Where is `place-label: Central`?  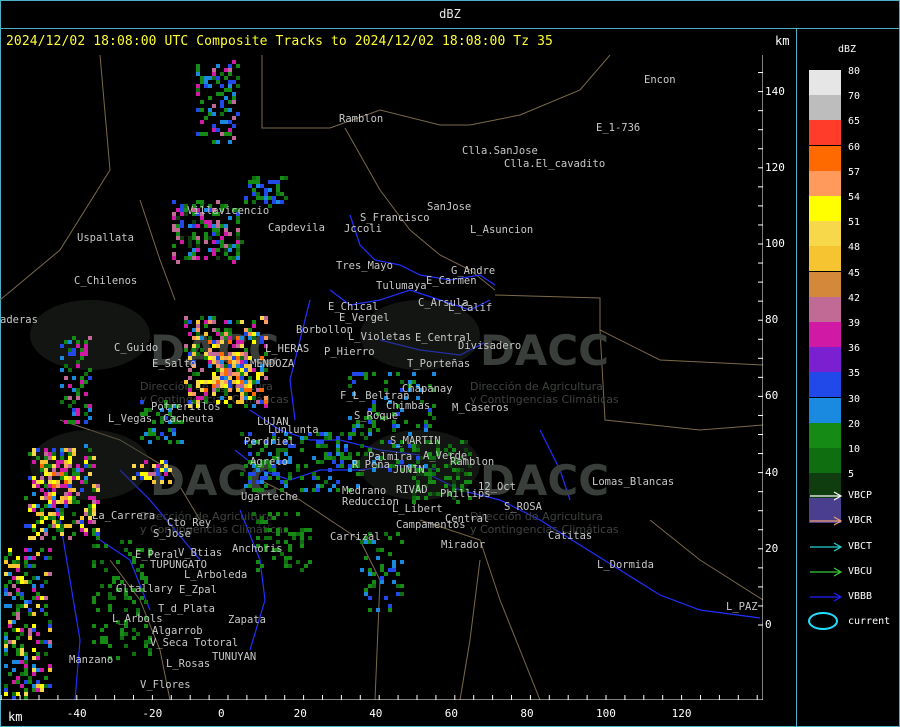 place-label: Central is located at coordinates (467, 519).